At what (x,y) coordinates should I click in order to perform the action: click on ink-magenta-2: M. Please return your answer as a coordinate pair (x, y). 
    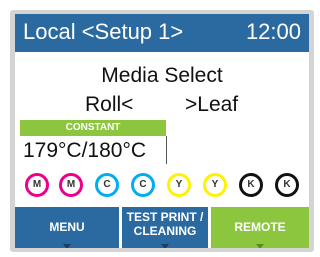
    Looking at the image, I should click on (71, 185).